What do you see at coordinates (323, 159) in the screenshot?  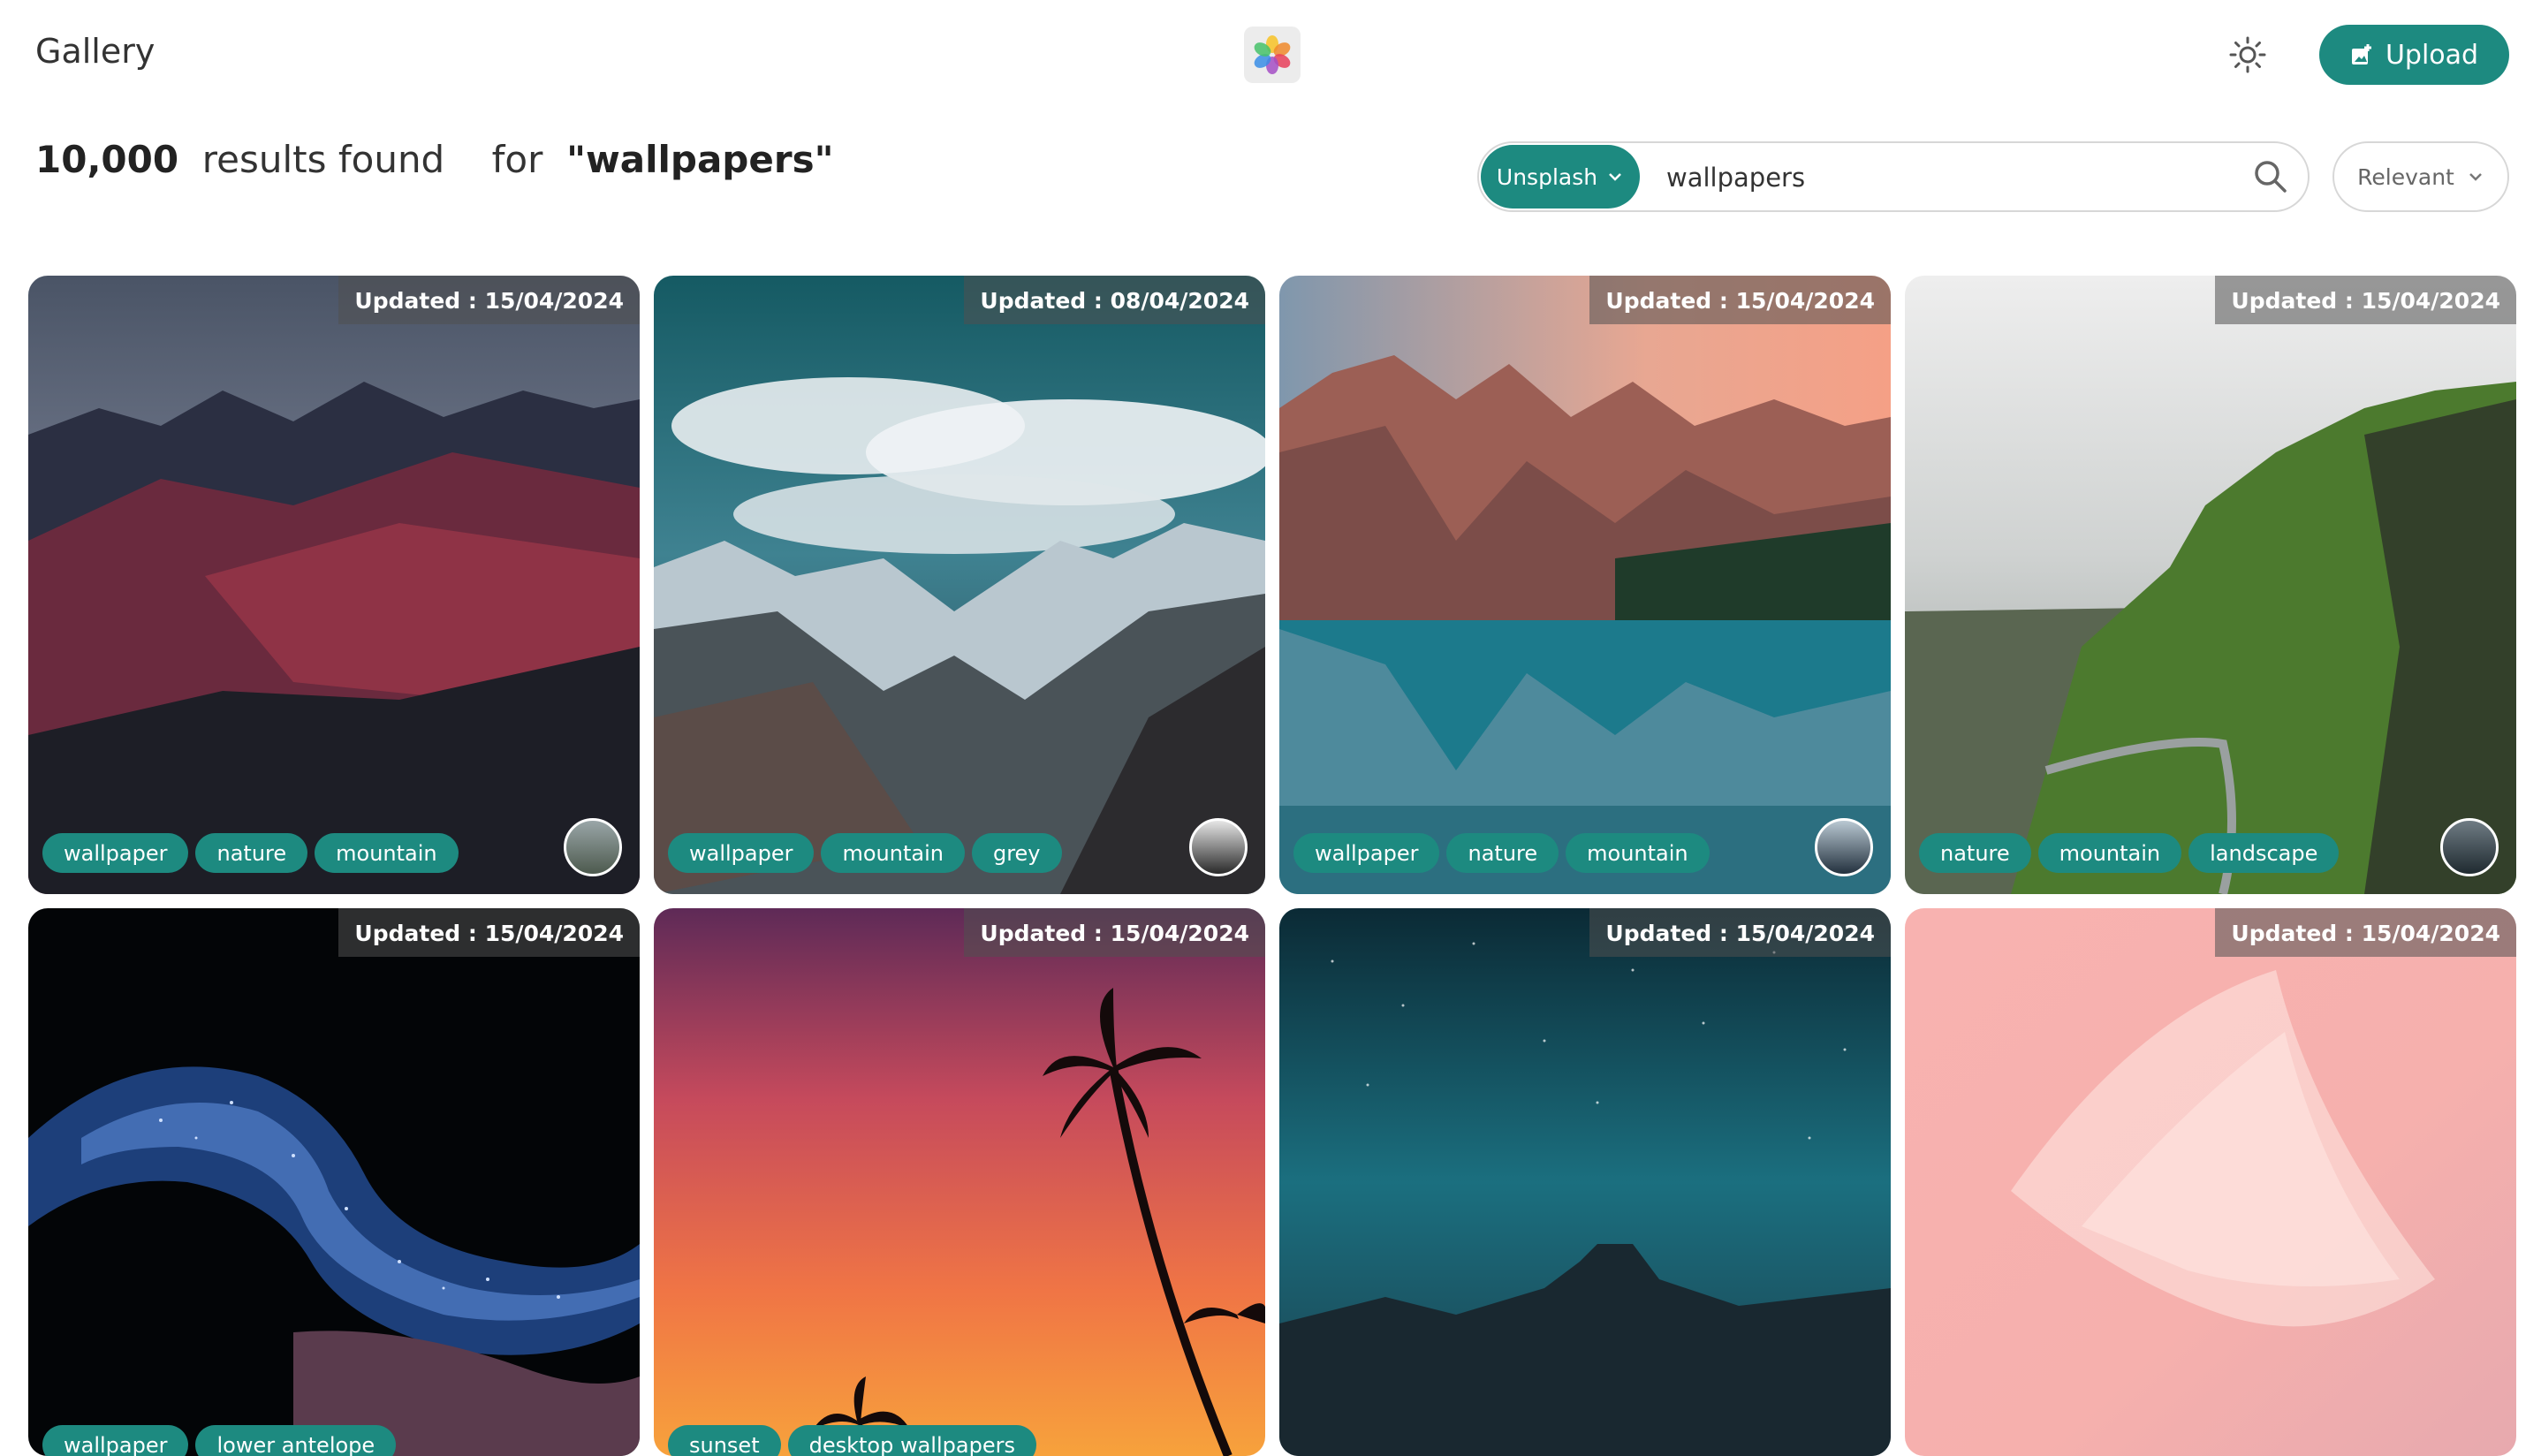 I see `results-found-text: results found` at bounding box center [323, 159].